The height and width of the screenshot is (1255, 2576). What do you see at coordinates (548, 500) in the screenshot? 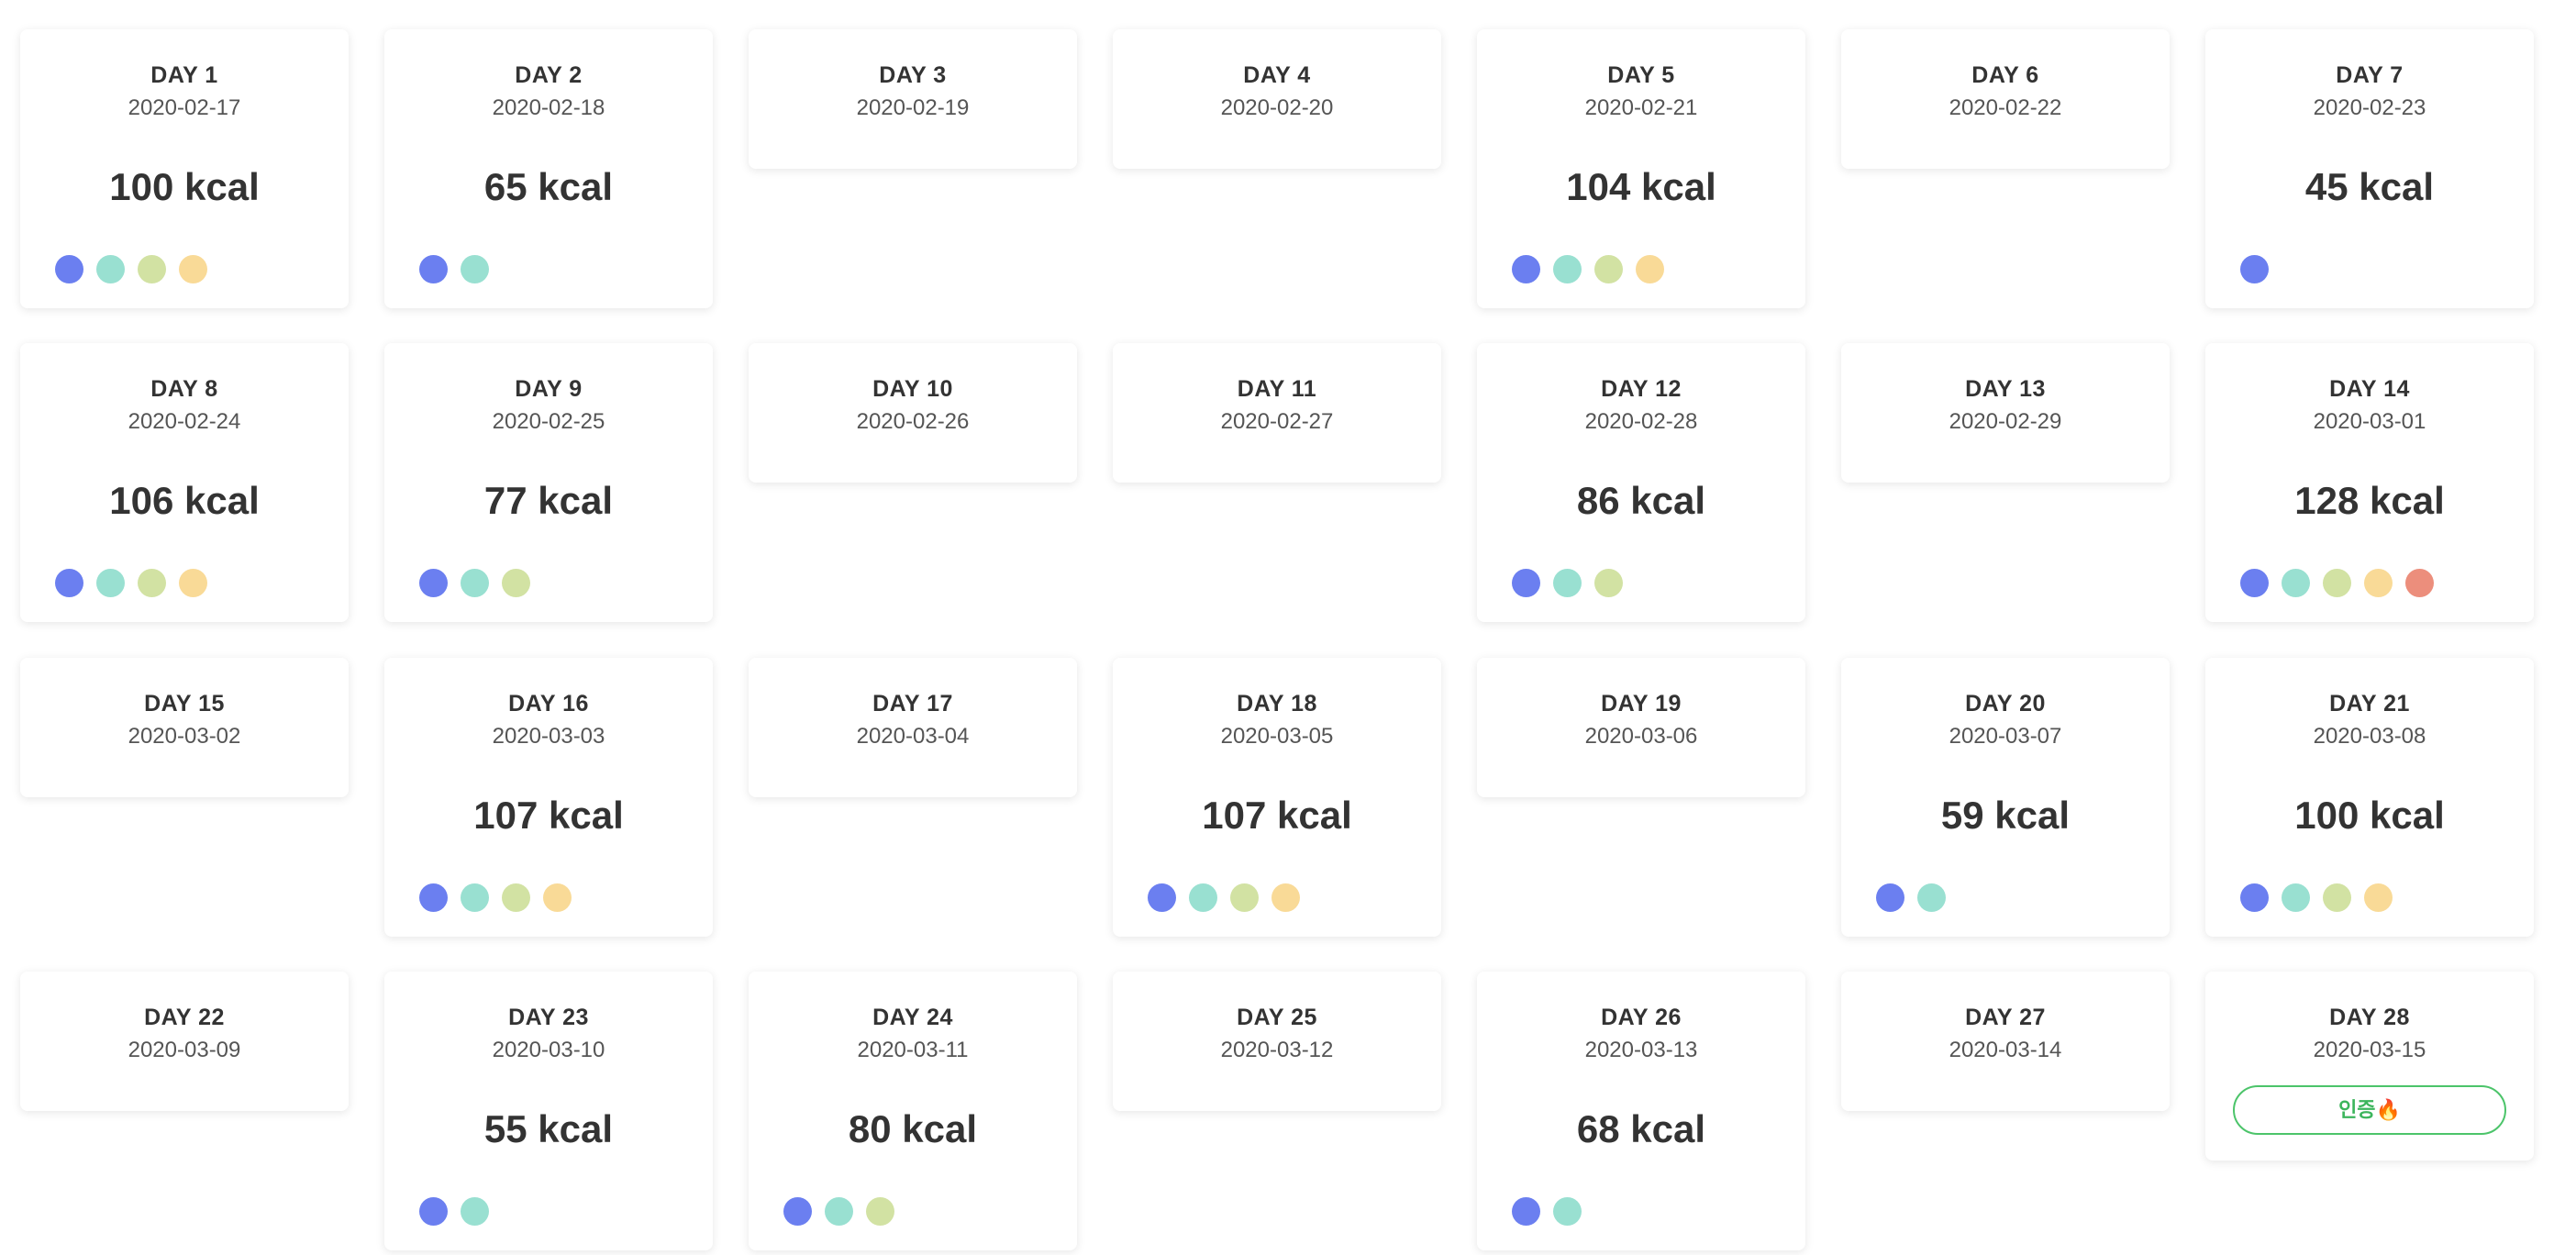
I see `kcal-total: 77 kcal` at bounding box center [548, 500].